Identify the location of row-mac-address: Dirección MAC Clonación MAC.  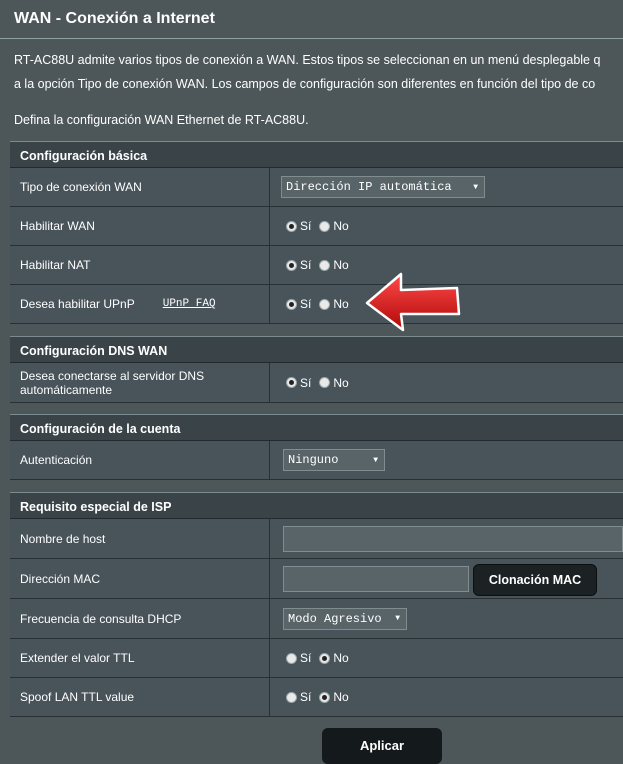
(316, 579).